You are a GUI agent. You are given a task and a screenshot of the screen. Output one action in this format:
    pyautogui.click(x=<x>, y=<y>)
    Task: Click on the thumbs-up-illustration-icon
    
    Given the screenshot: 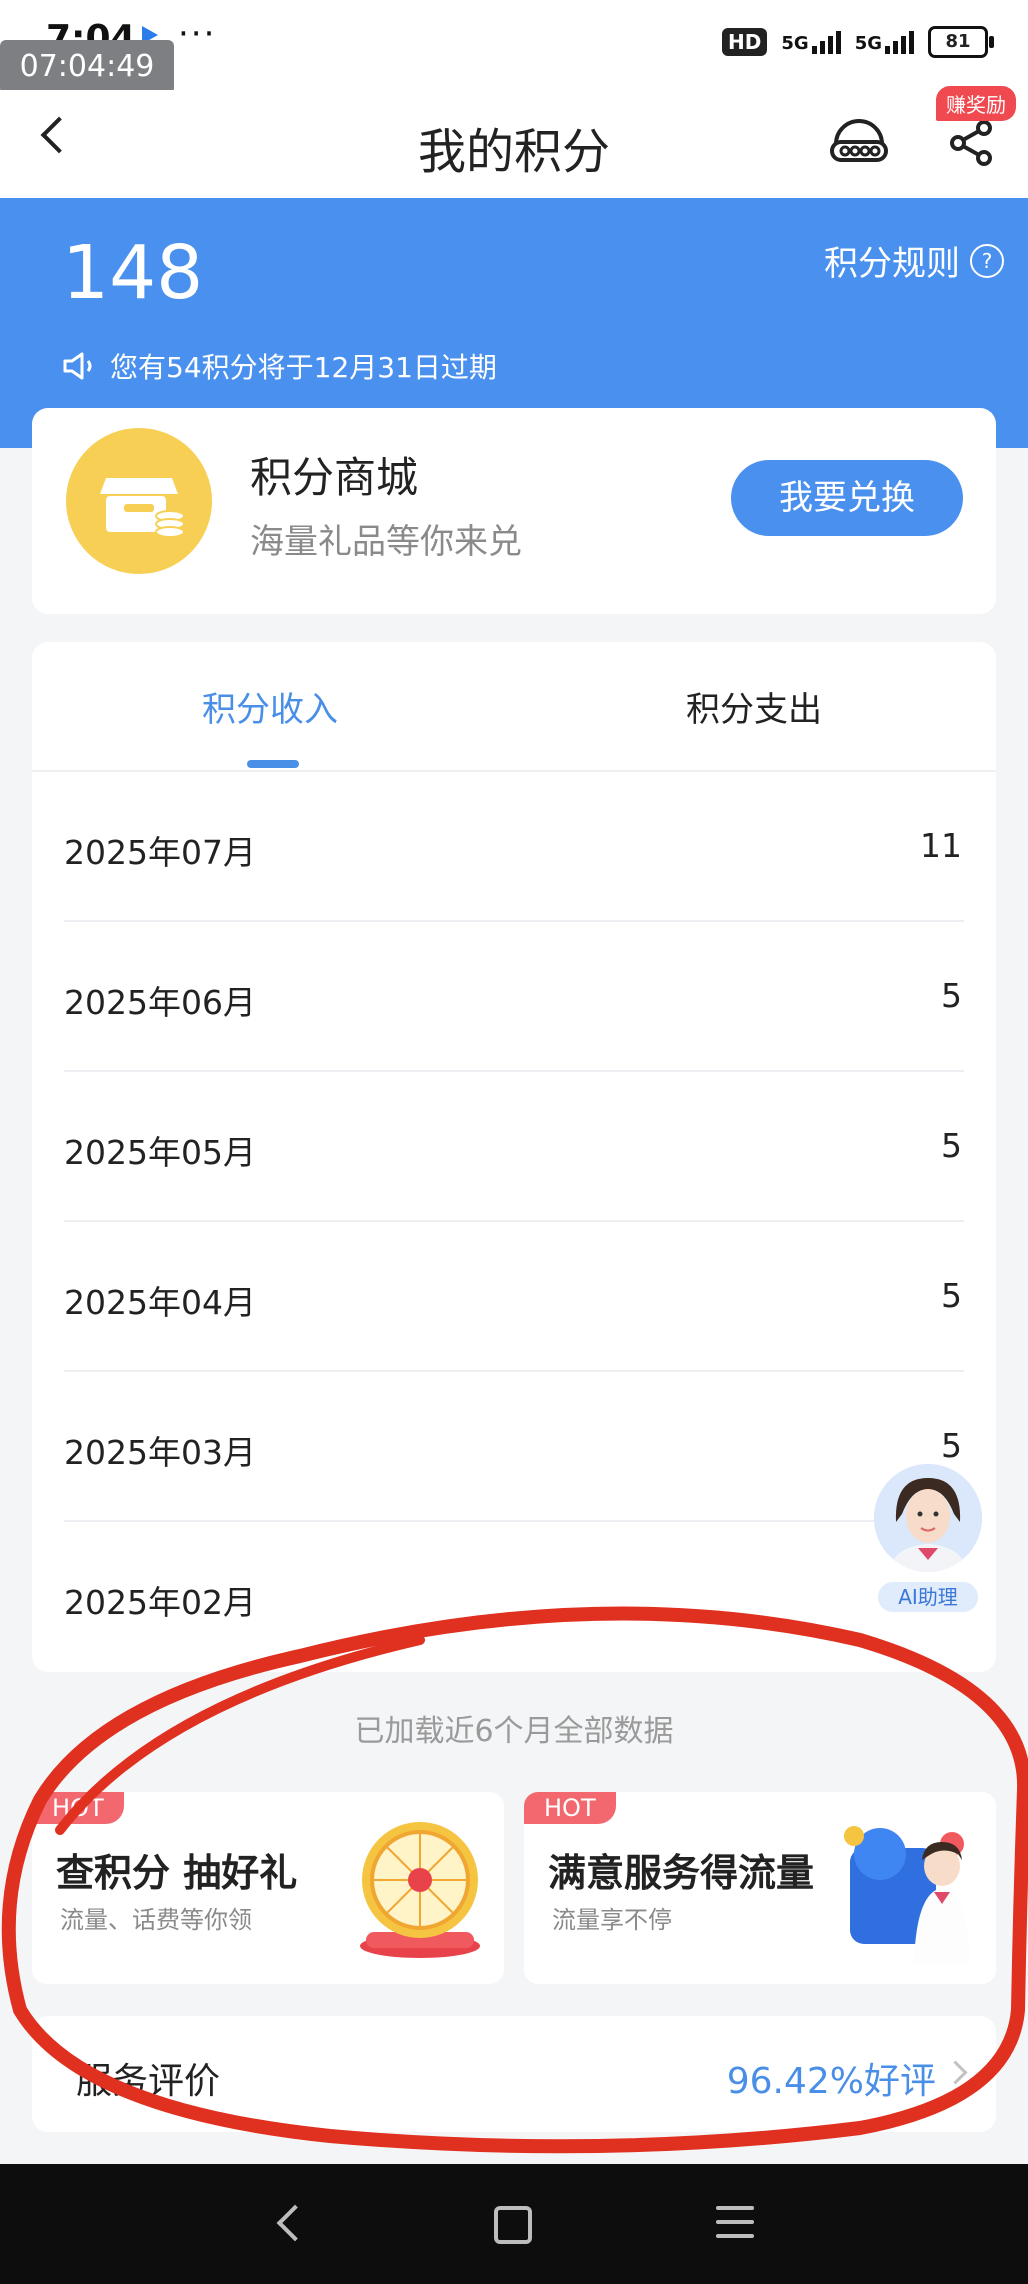 What is the action you would take?
    pyautogui.click(x=907, y=1895)
    